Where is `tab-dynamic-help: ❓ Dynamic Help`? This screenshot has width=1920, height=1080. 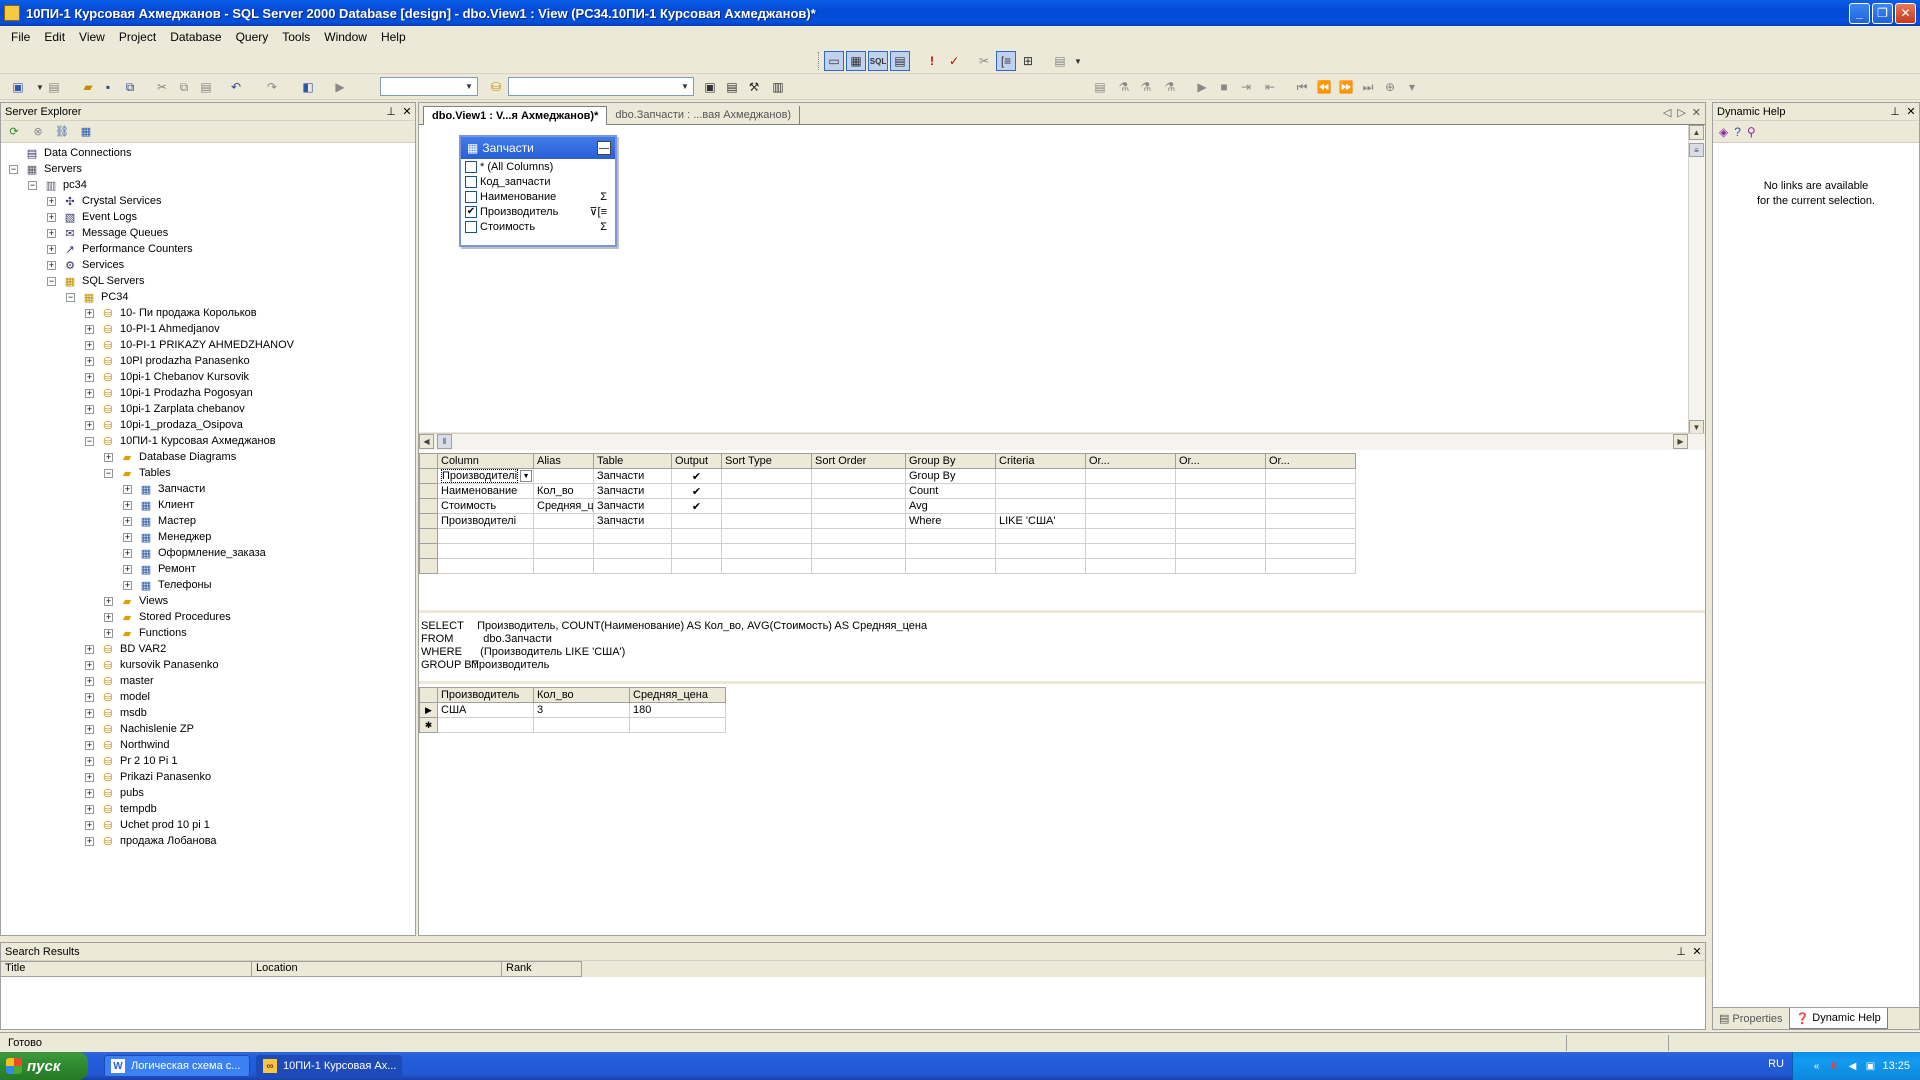 tab-dynamic-help: ❓ Dynamic Help is located at coordinates (1838, 1018).